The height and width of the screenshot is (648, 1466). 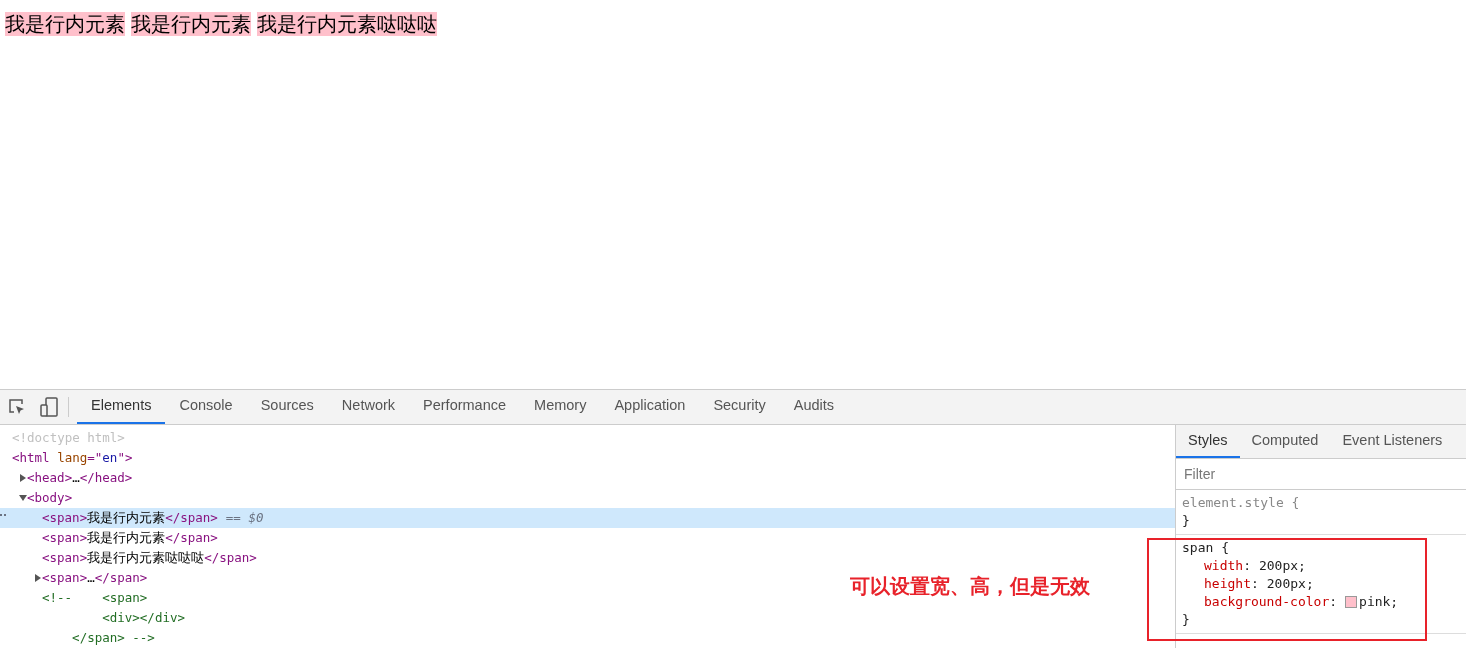 I want to click on dom-node-text: <html lang="en">, so click(x=72, y=458).